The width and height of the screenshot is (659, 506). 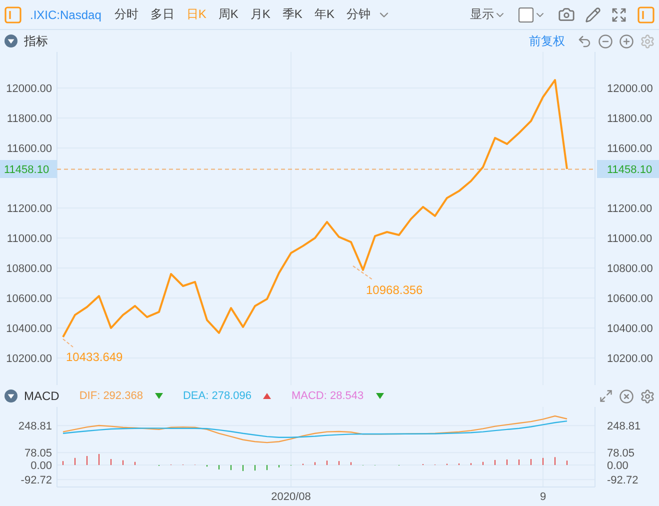 What do you see at coordinates (626, 396) in the screenshot?
I see `close-icon` at bounding box center [626, 396].